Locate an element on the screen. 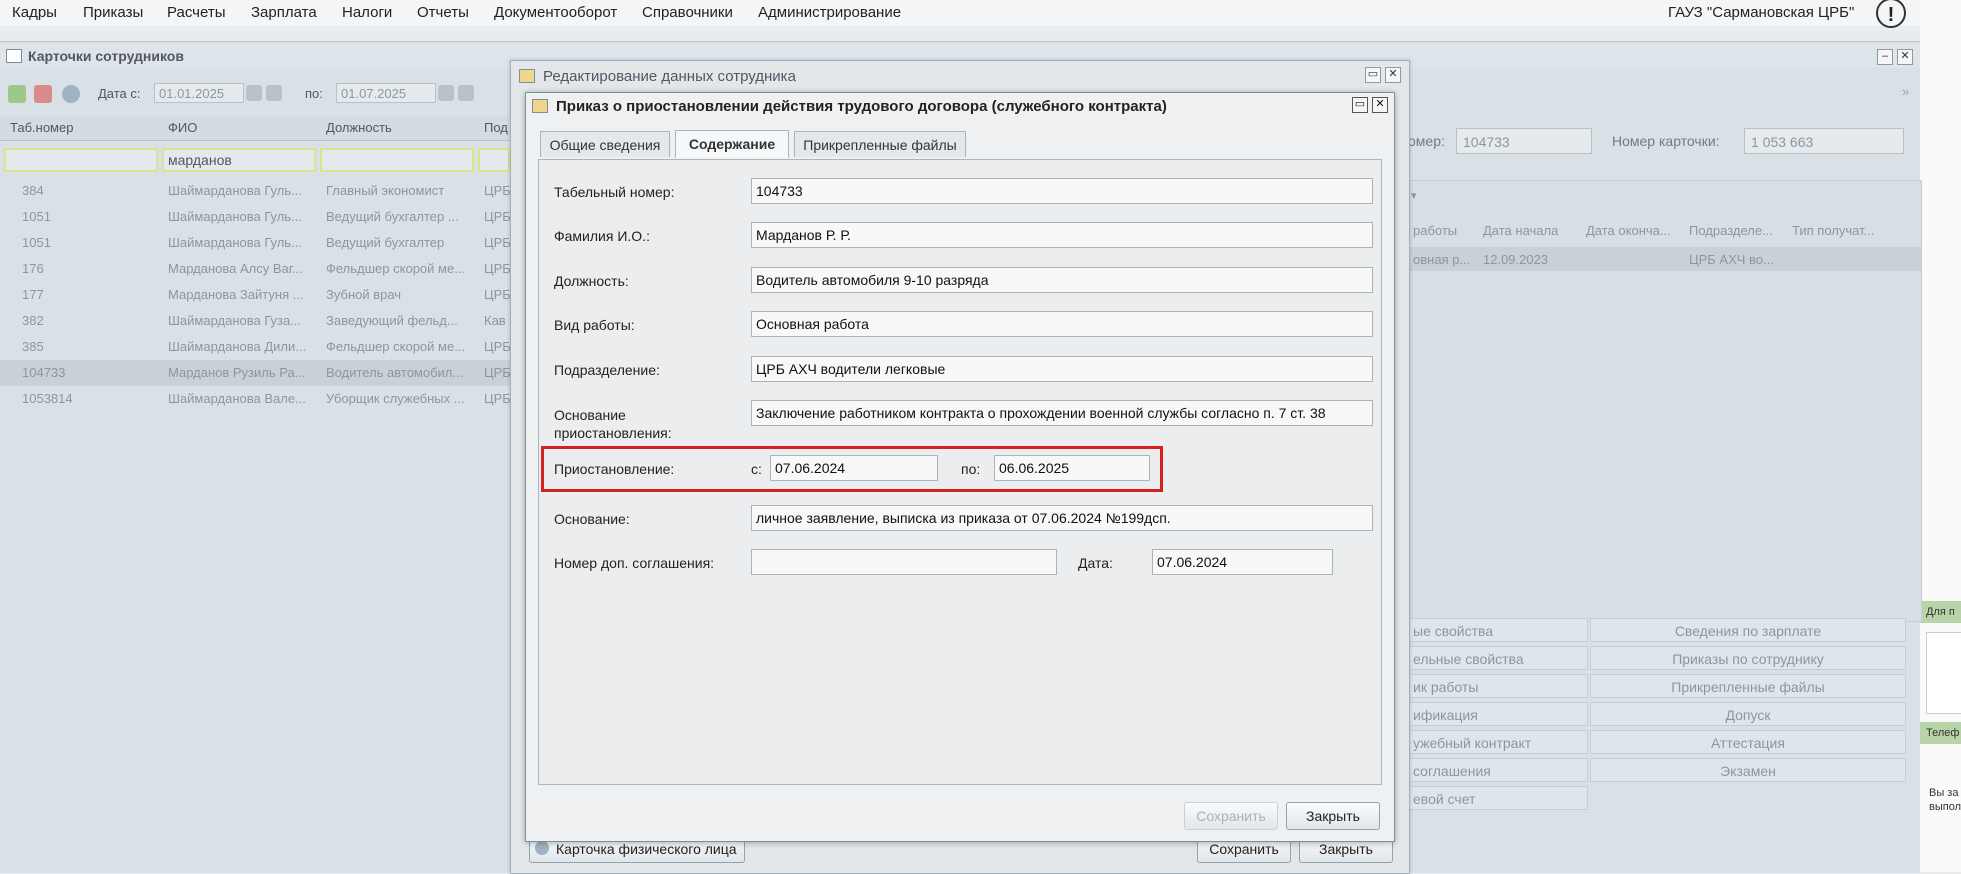  menu-item-zarplata: Зарплата is located at coordinates (284, 12).